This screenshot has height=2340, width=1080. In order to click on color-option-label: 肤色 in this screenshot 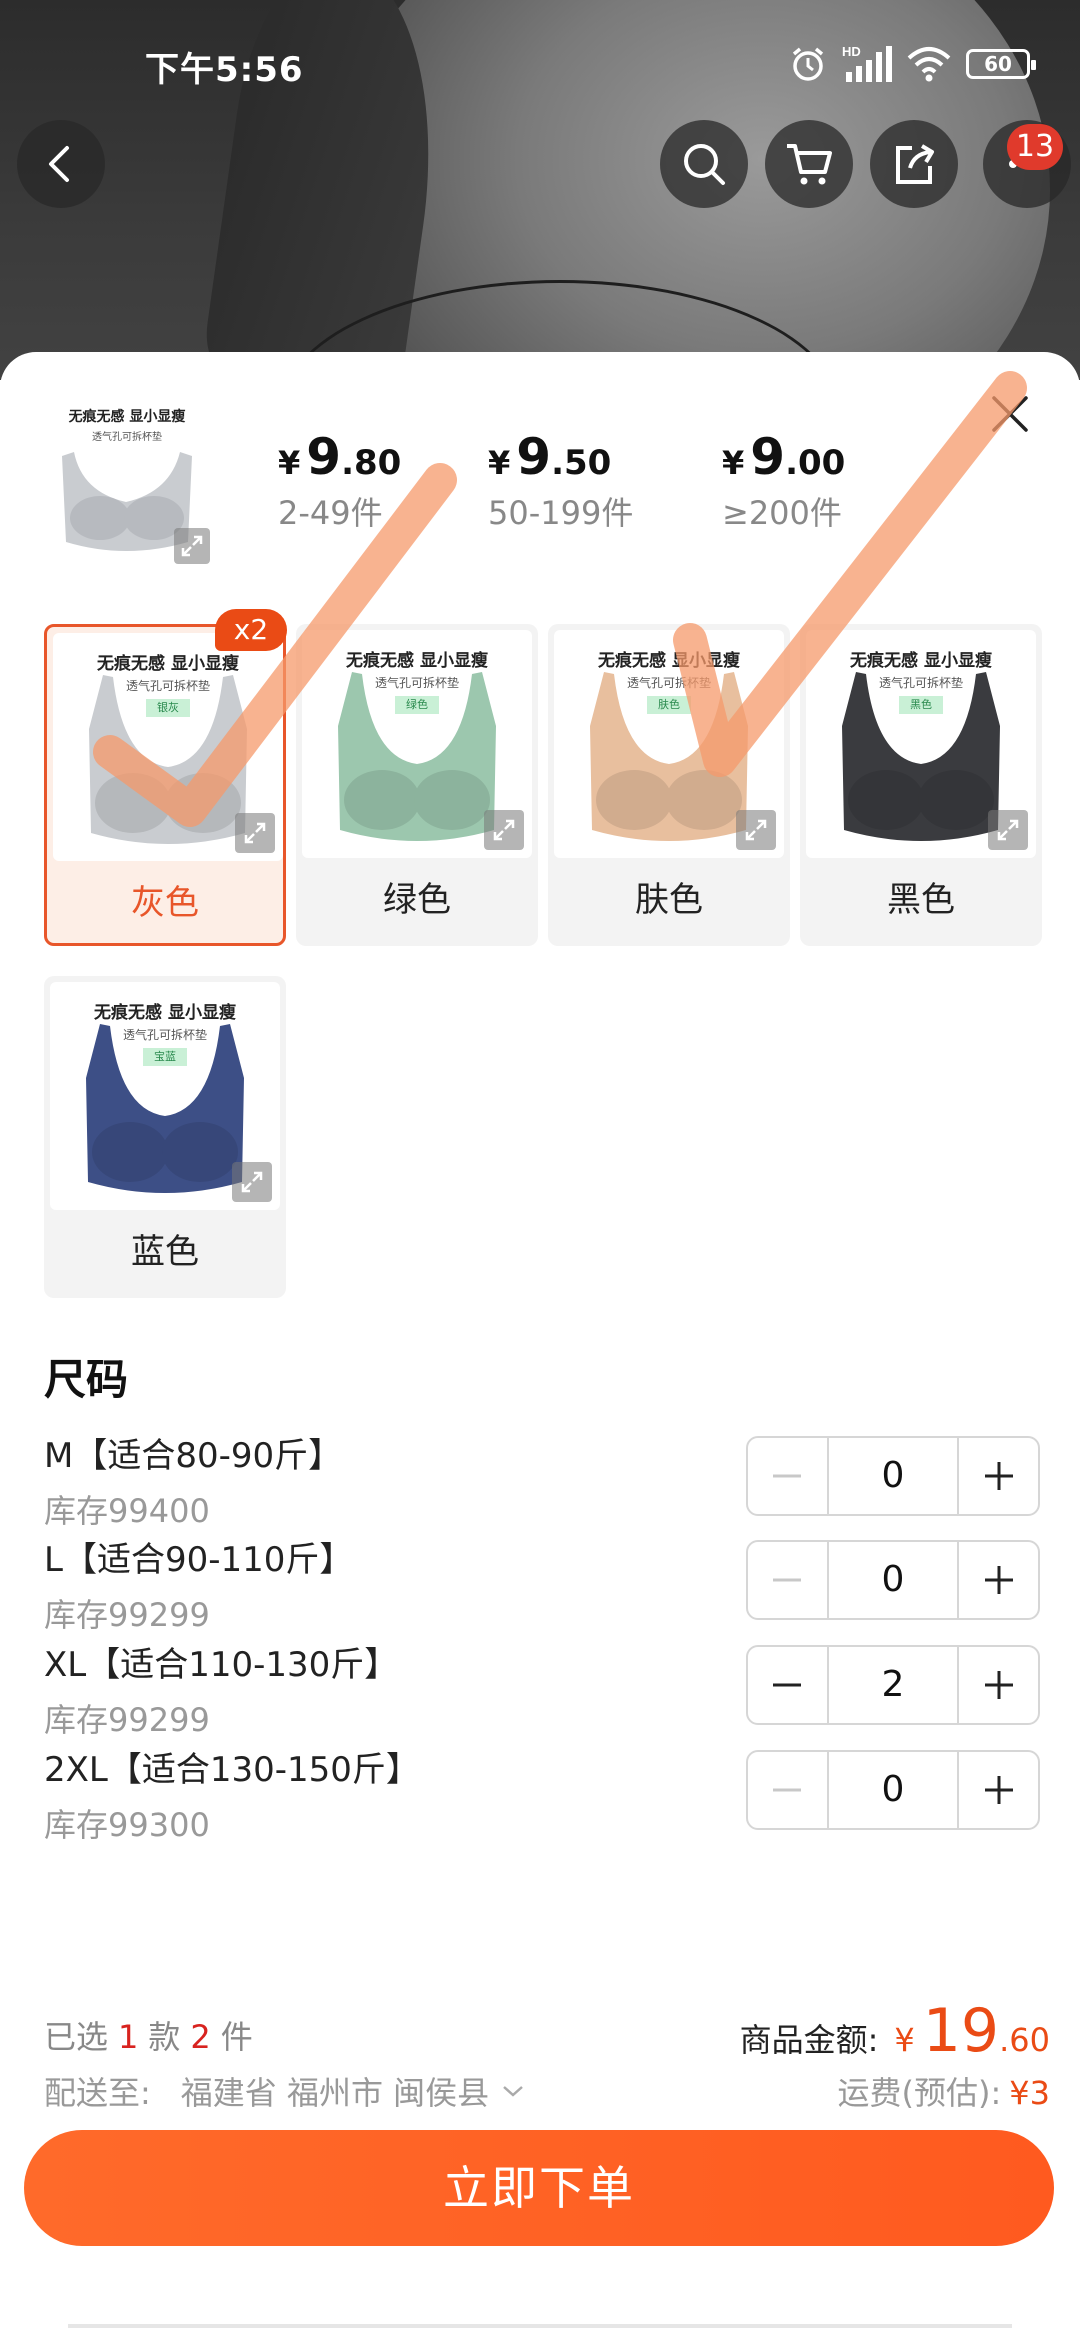, I will do `click(669, 900)`.